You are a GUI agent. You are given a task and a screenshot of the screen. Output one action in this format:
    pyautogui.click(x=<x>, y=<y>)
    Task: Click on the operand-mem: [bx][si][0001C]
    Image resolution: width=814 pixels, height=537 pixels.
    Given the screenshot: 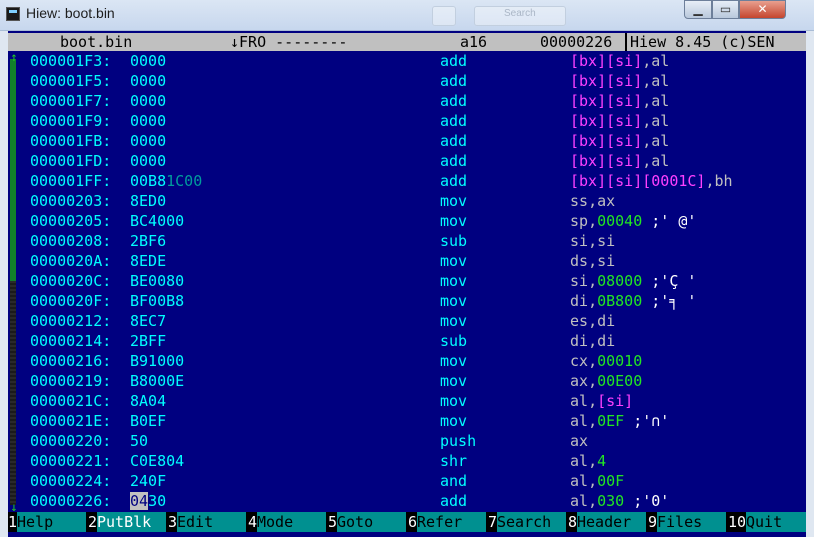 What is the action you would take?
    pyautogui.click(x=638, y=181)
    